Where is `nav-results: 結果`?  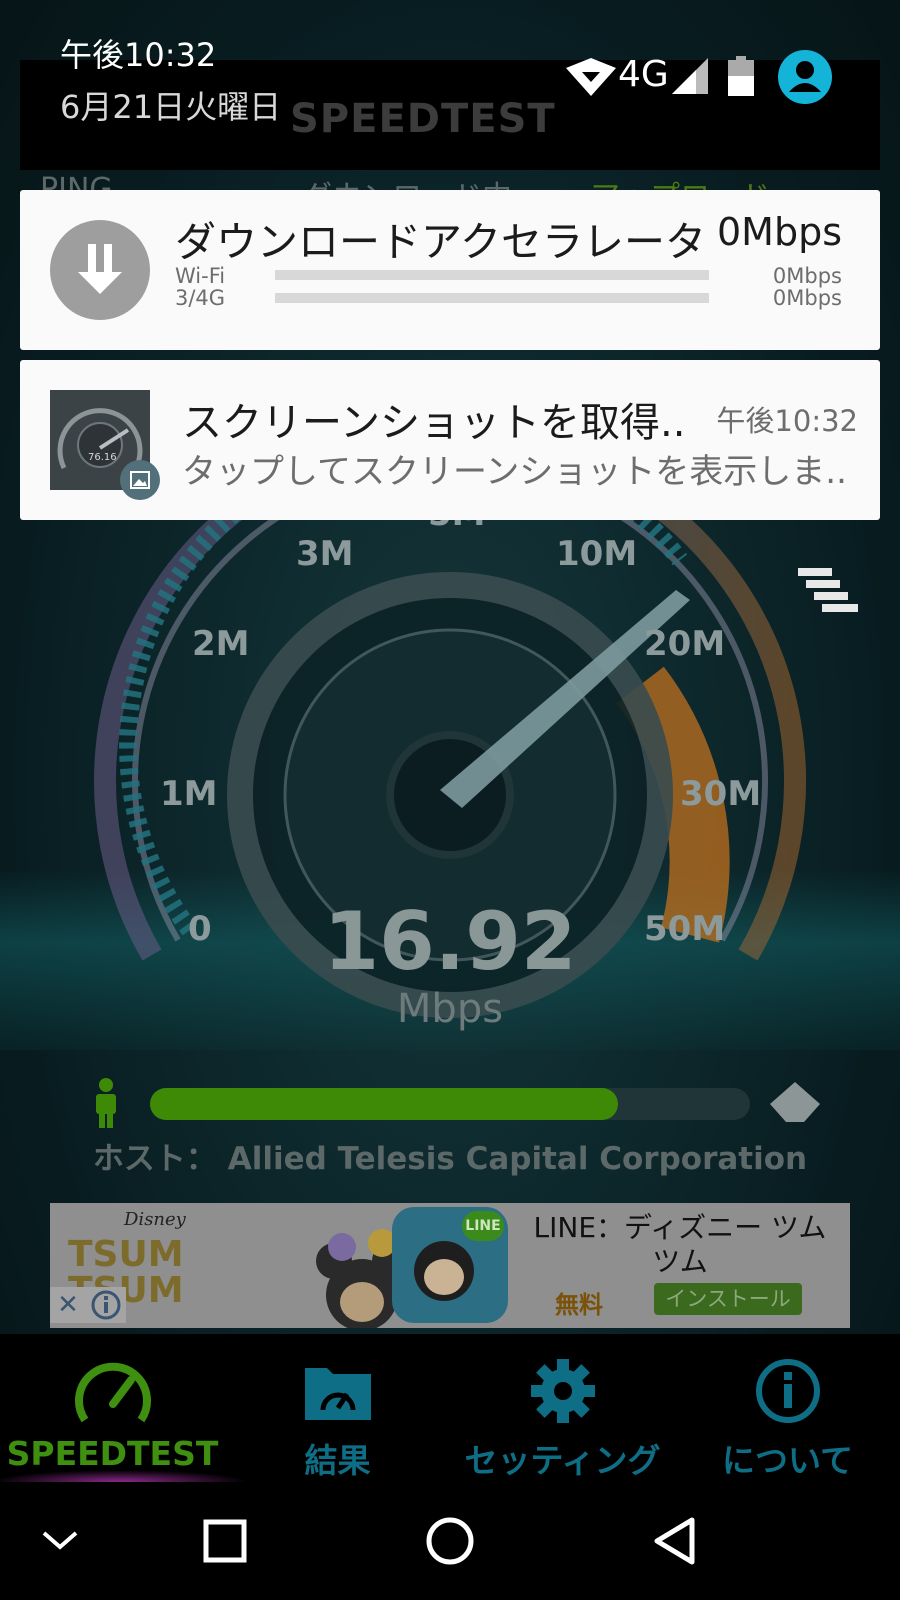
nav-results: 結果 is located at coordinates (337, 1408).